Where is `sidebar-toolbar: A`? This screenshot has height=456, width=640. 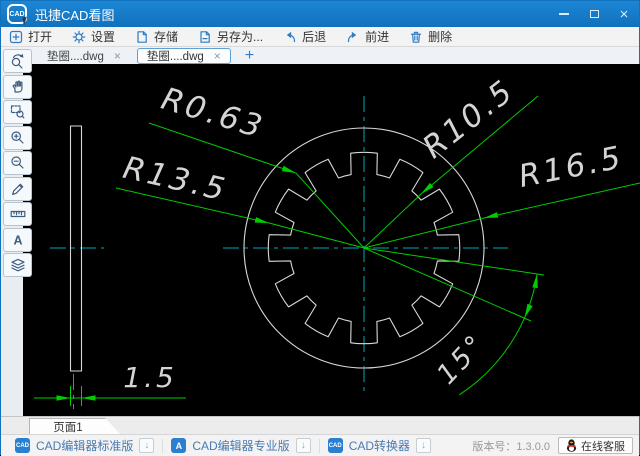 sidebar-toolbar: A is located at coordinates (17, 164).